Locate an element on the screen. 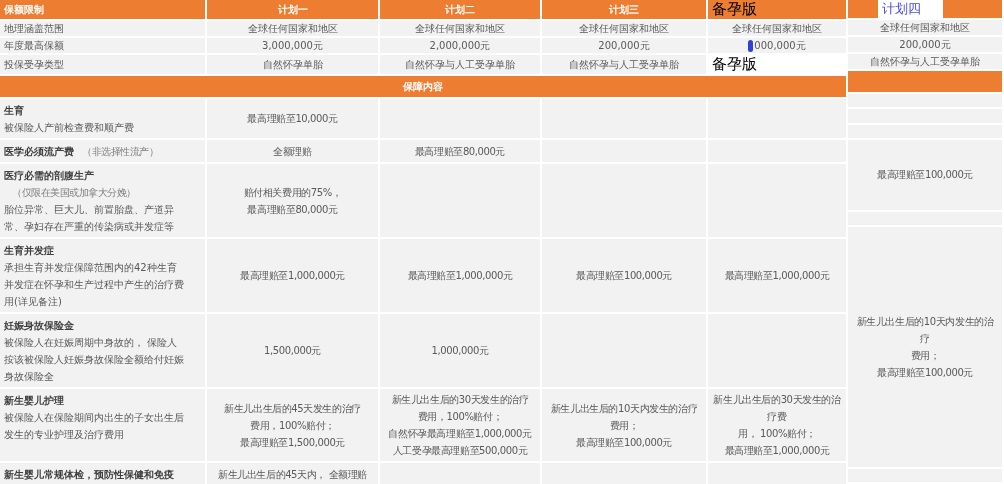 This screenshot has height=484, width=1004. column-header: 计划三 is located at coordinates (624, 9).